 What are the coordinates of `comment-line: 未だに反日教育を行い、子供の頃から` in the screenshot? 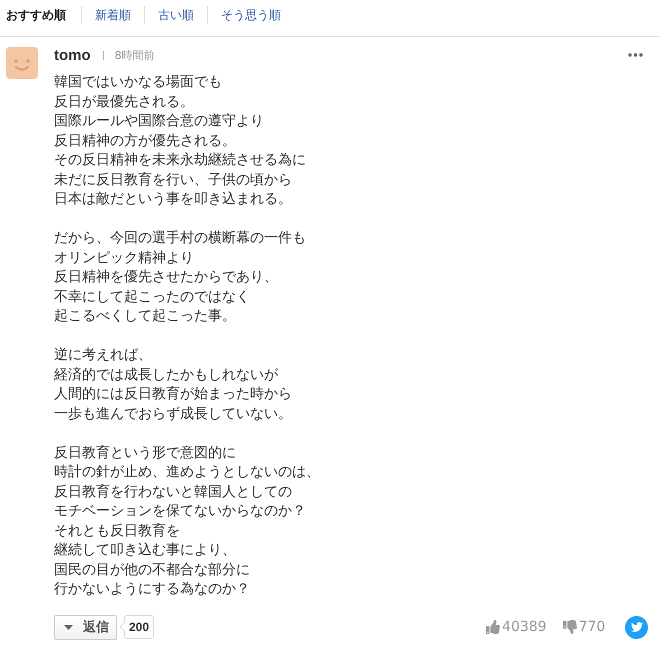 It's located at (173, 180).